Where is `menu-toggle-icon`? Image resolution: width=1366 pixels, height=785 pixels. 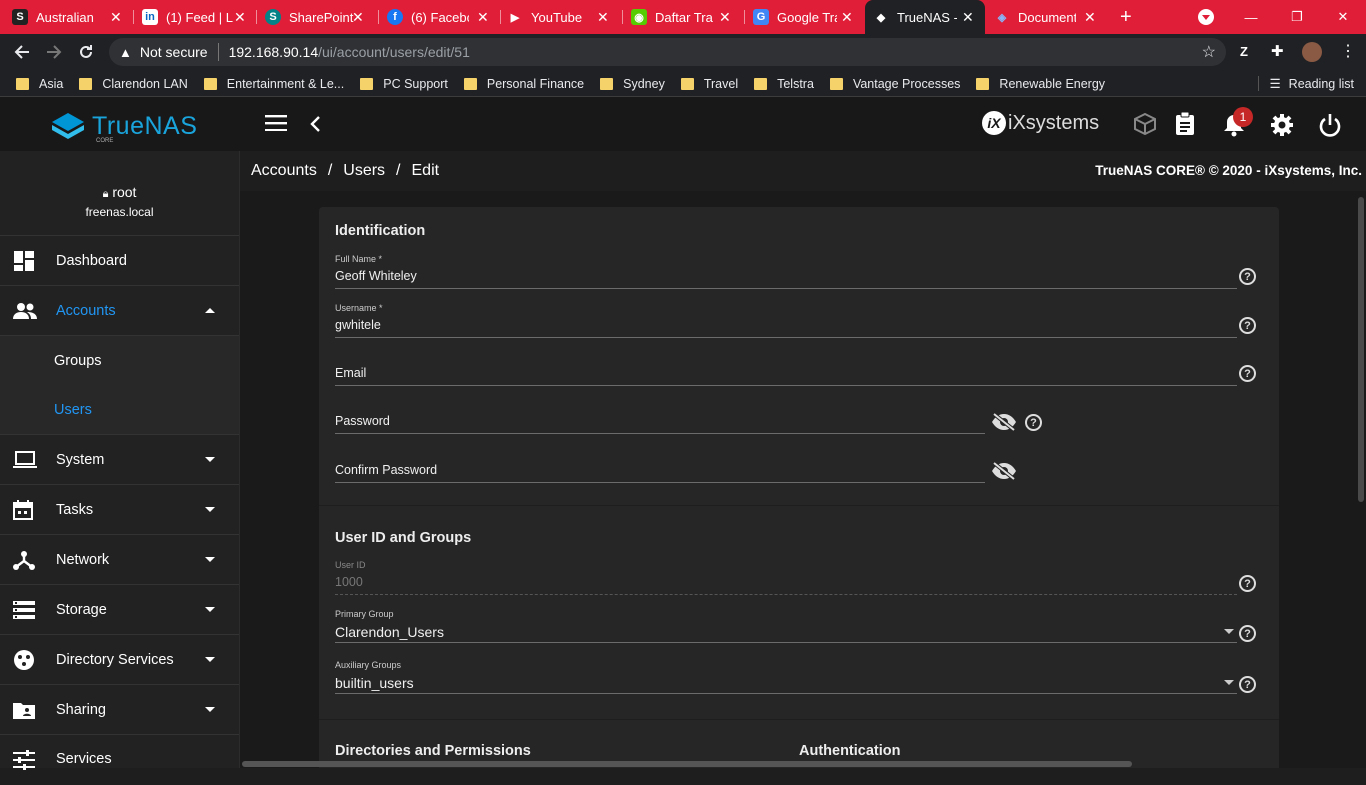
menu-toggle-icon is located at coordinates (276, 123).